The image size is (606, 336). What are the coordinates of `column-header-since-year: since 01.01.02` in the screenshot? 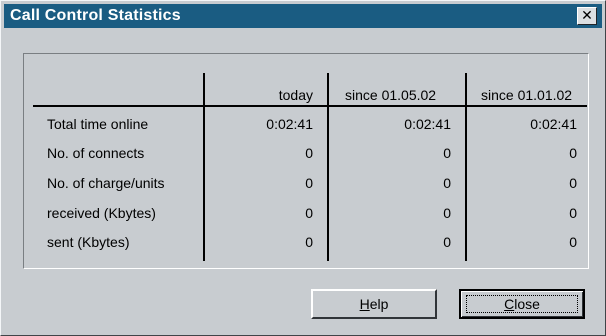 It's located at (527, 95).